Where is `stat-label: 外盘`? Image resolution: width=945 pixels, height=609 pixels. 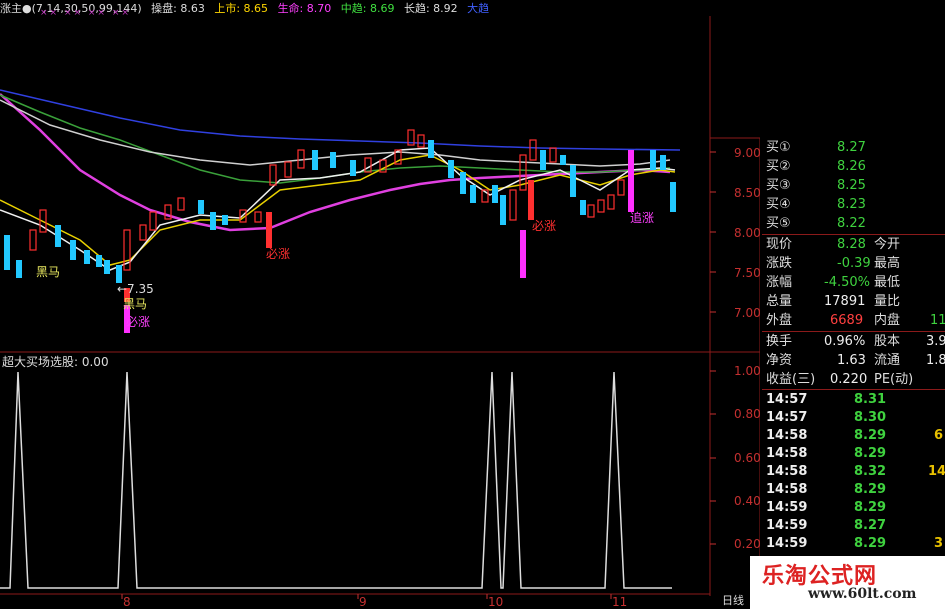 stat-label: 外盘 is located at coordinates (779, 320).